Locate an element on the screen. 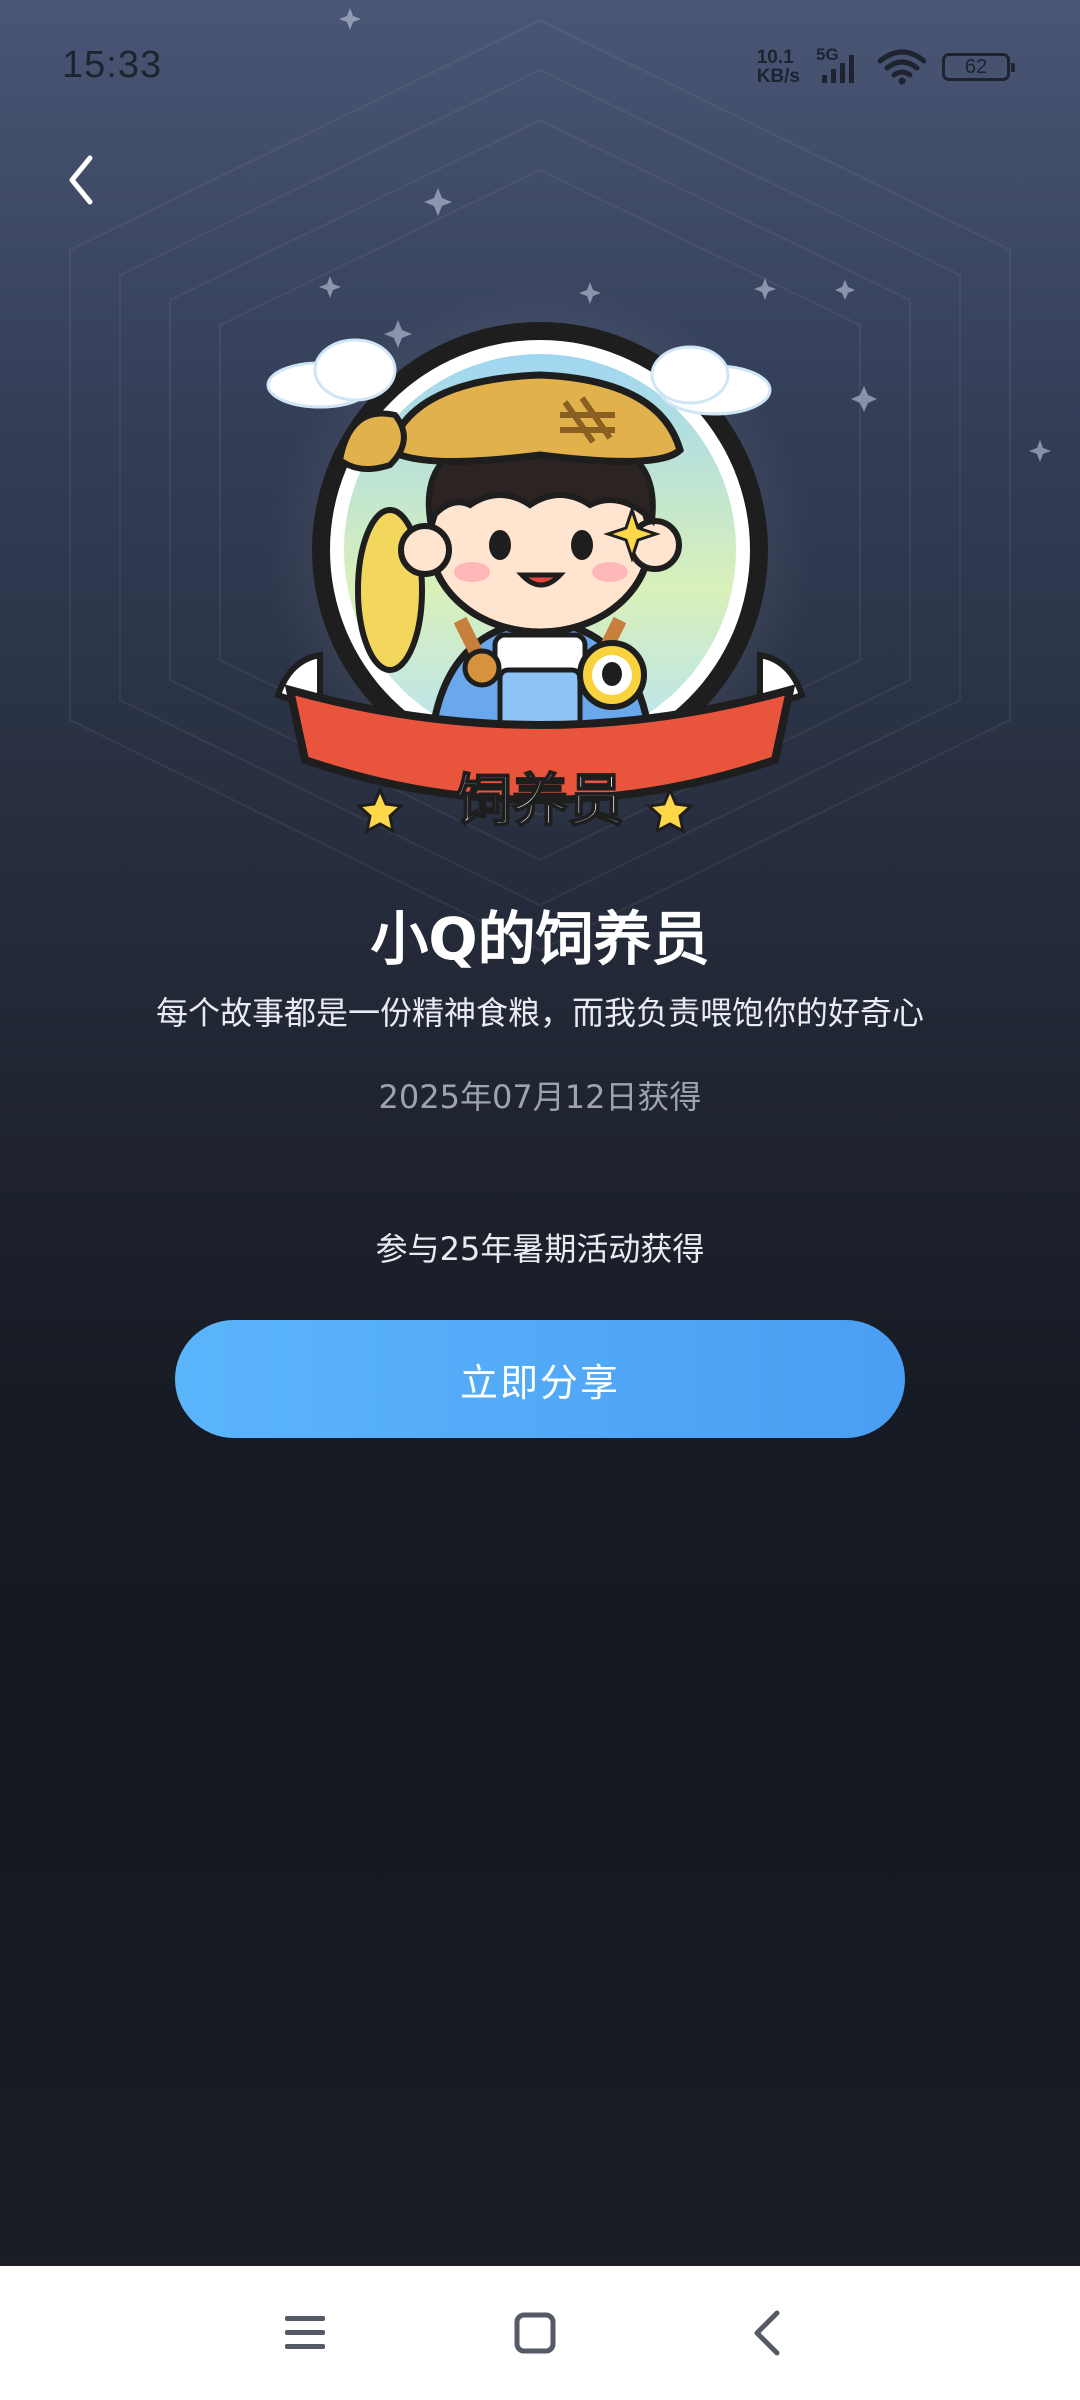  net-speed-value: 10.1 is located at coordinates (775, 57).